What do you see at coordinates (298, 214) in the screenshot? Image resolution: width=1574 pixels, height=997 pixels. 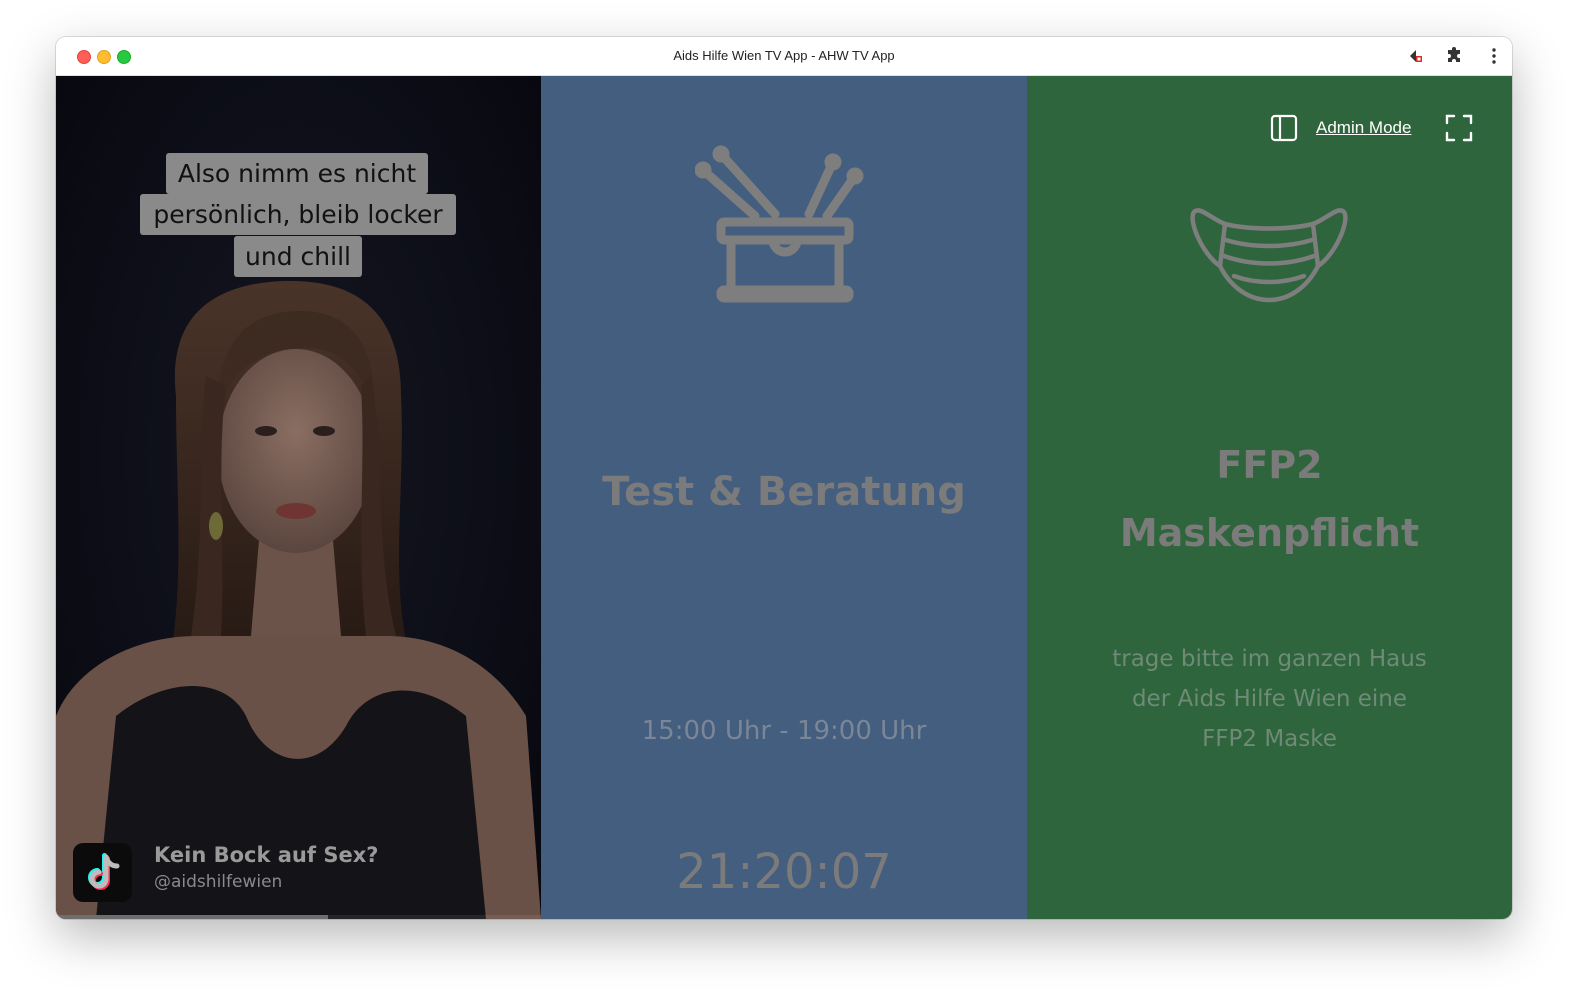 I see `caption-line-2: persönlich, bleib locker` at bounding box center [298, 214].